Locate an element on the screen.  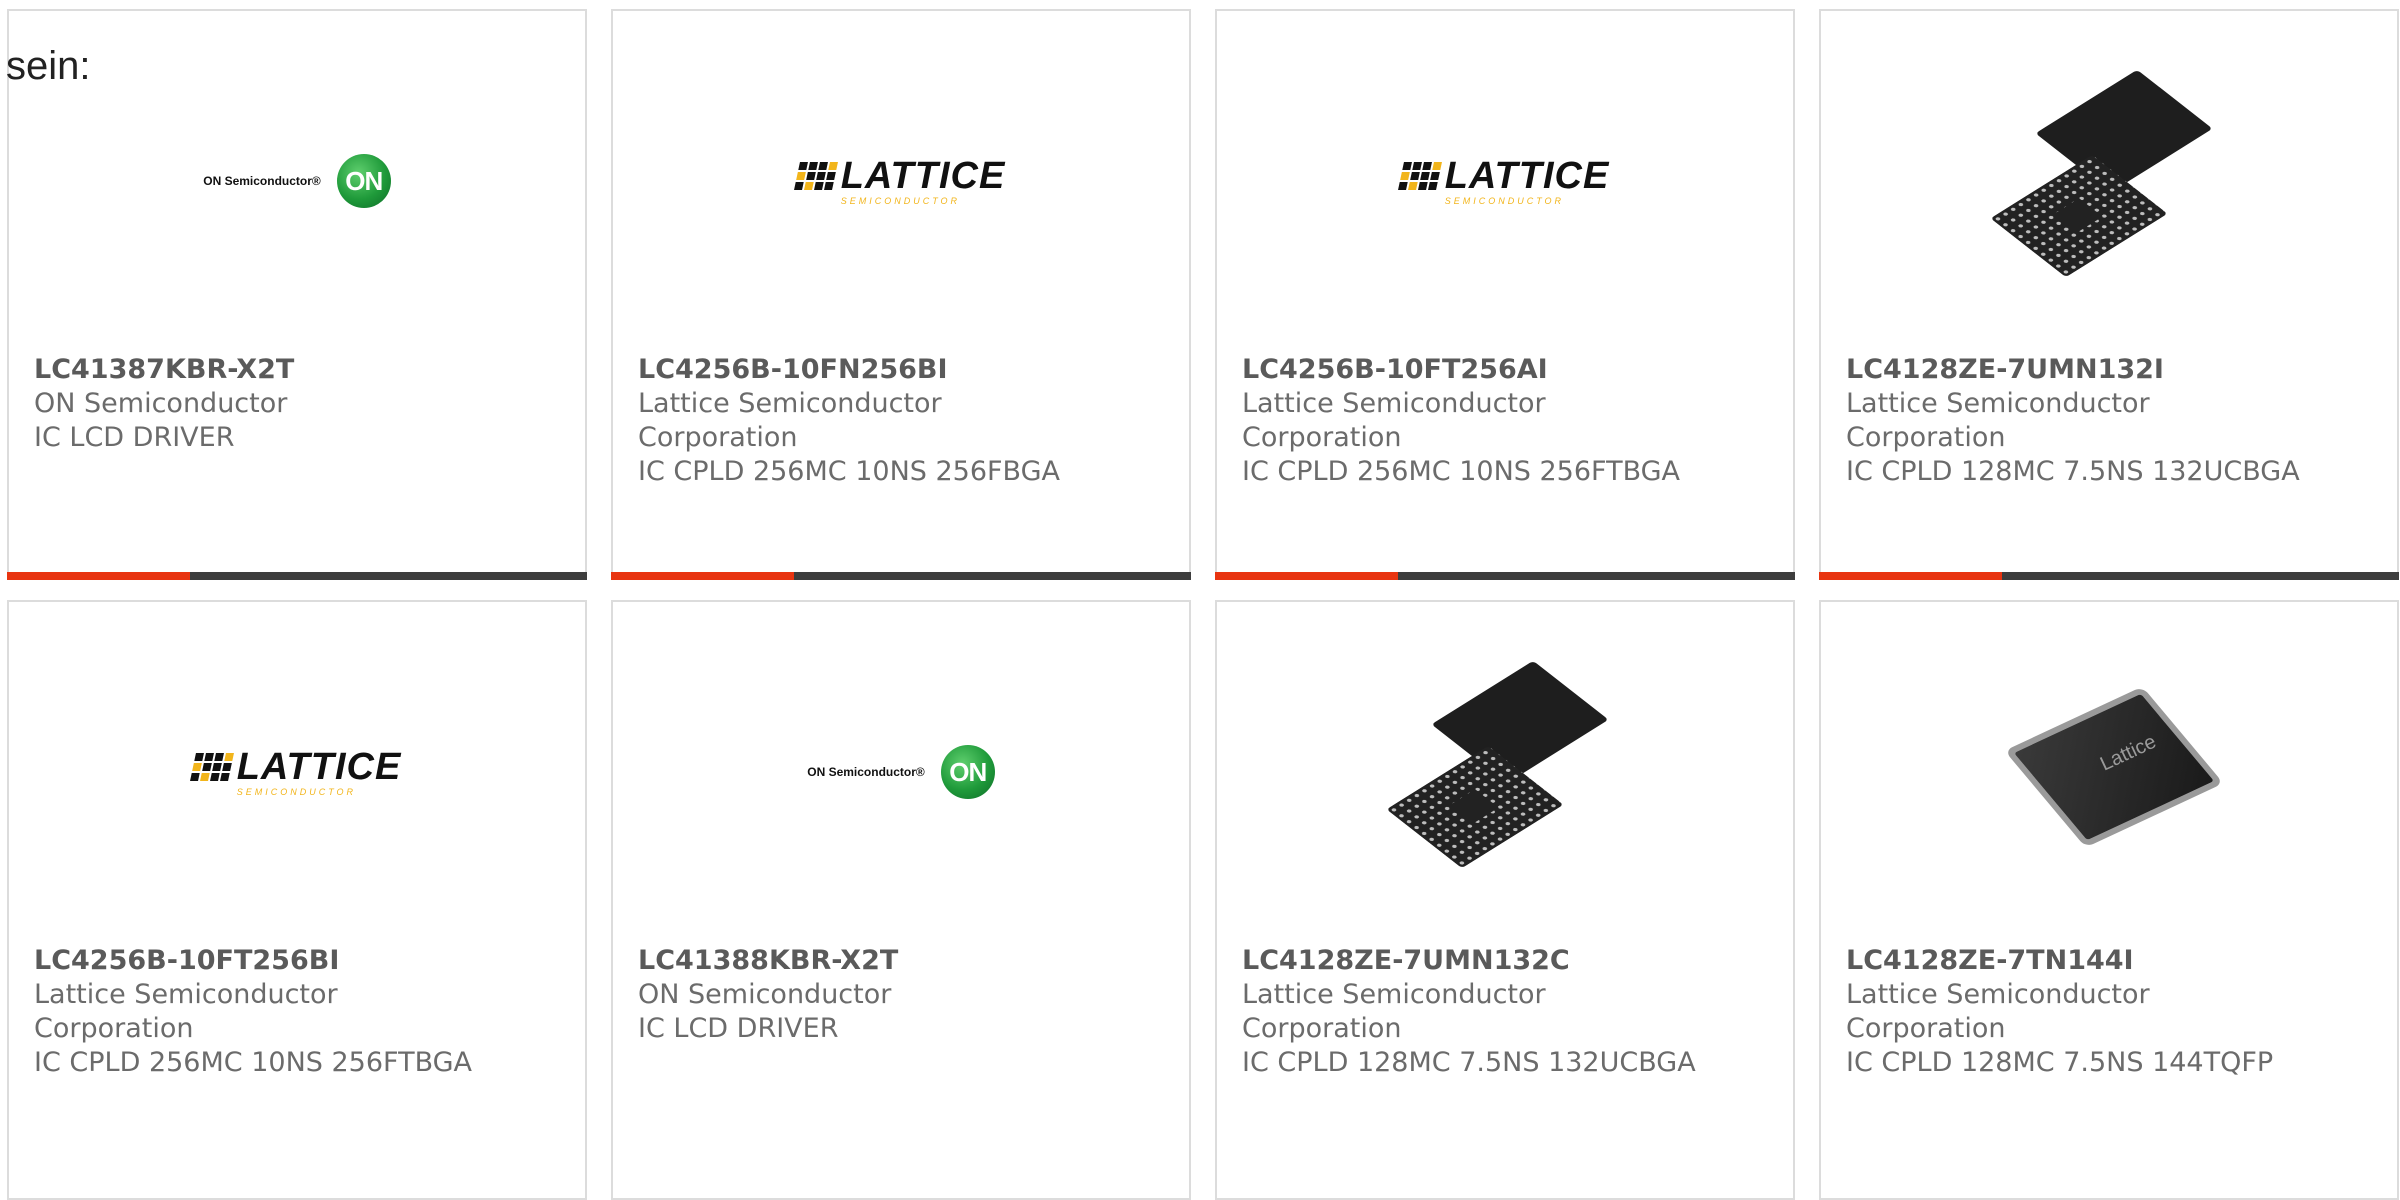
part-number-link: LC4128ZE-7TN144I is located at coordinates (2116, 961).